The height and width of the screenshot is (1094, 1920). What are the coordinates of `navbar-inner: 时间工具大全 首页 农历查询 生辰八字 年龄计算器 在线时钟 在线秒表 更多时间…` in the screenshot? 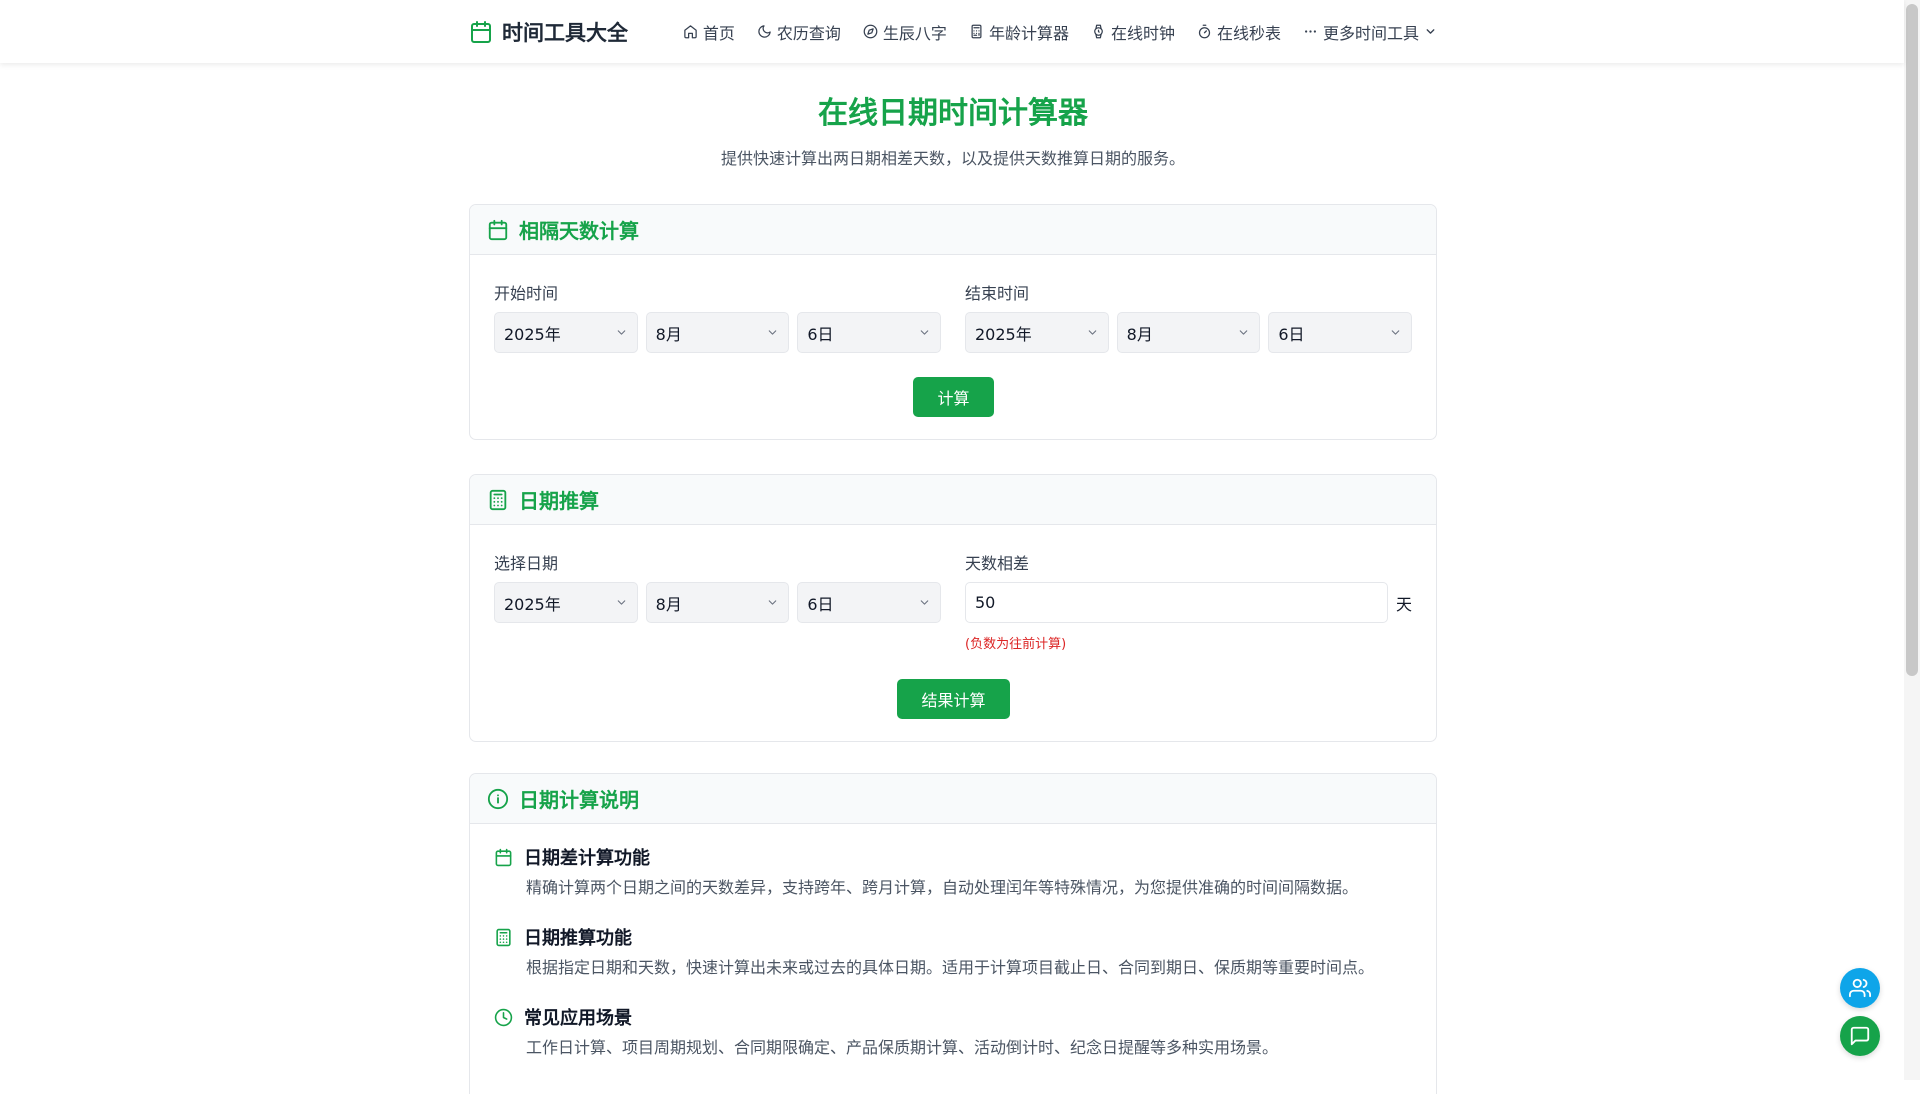 It's located at (953, 31).